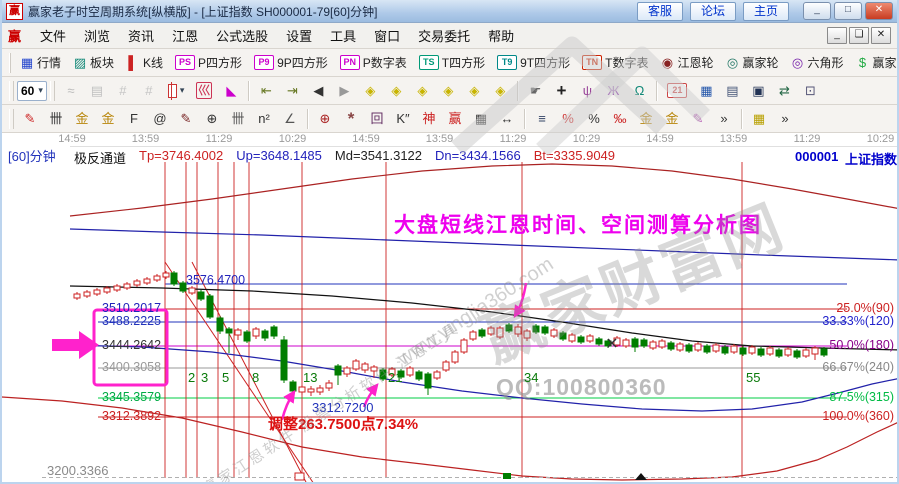 This screenshot has width=899, height=484. I want to click on pin-tool-button: ψ, so click(587, 90).